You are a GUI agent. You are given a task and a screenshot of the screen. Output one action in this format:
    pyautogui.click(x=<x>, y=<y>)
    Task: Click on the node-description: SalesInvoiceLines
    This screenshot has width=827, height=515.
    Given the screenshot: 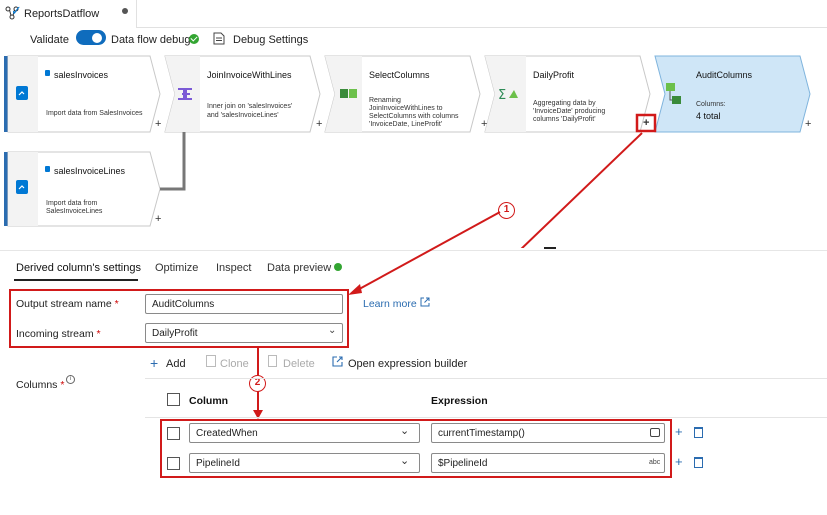 What is the action you would take?
    pyautogui.click(x=74, y=211)
    